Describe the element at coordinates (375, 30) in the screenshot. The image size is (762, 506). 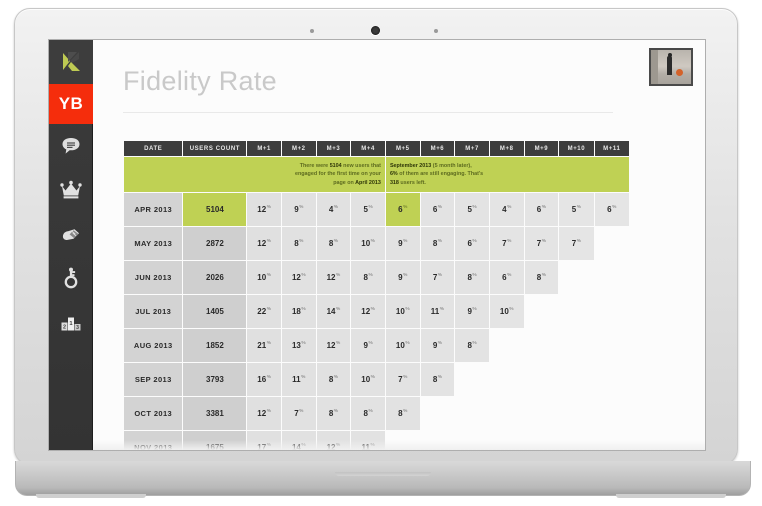
I see `webcam-icon` at that location.